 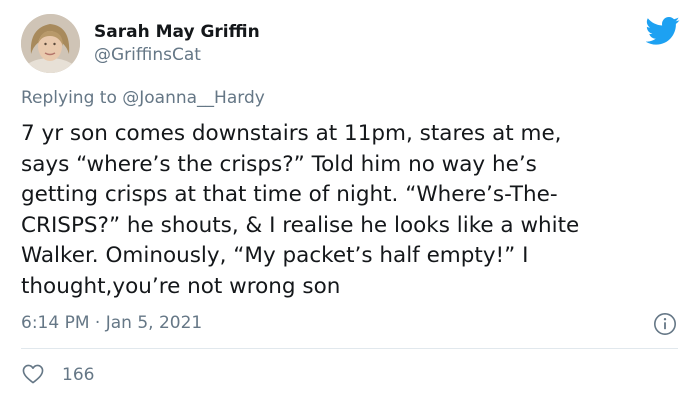 What do you see at coordinates (111, 323) in the screenshot?
I see `tweet-timestamp: 6:14 PM · Jan 5, 2021` at bounding box center [111, 323].